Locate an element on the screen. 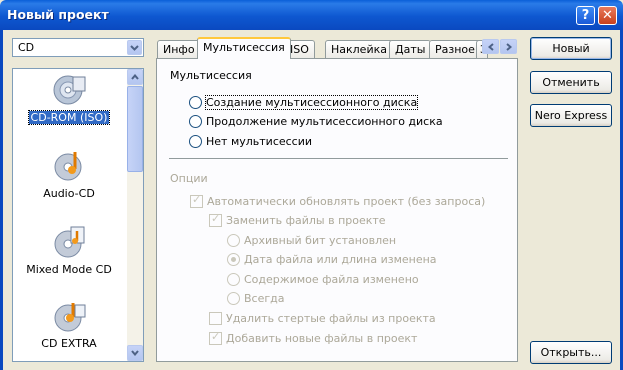 The width and height of the screenshot is (623, 370). new-button: Новый is located at coordinates (571, 48).